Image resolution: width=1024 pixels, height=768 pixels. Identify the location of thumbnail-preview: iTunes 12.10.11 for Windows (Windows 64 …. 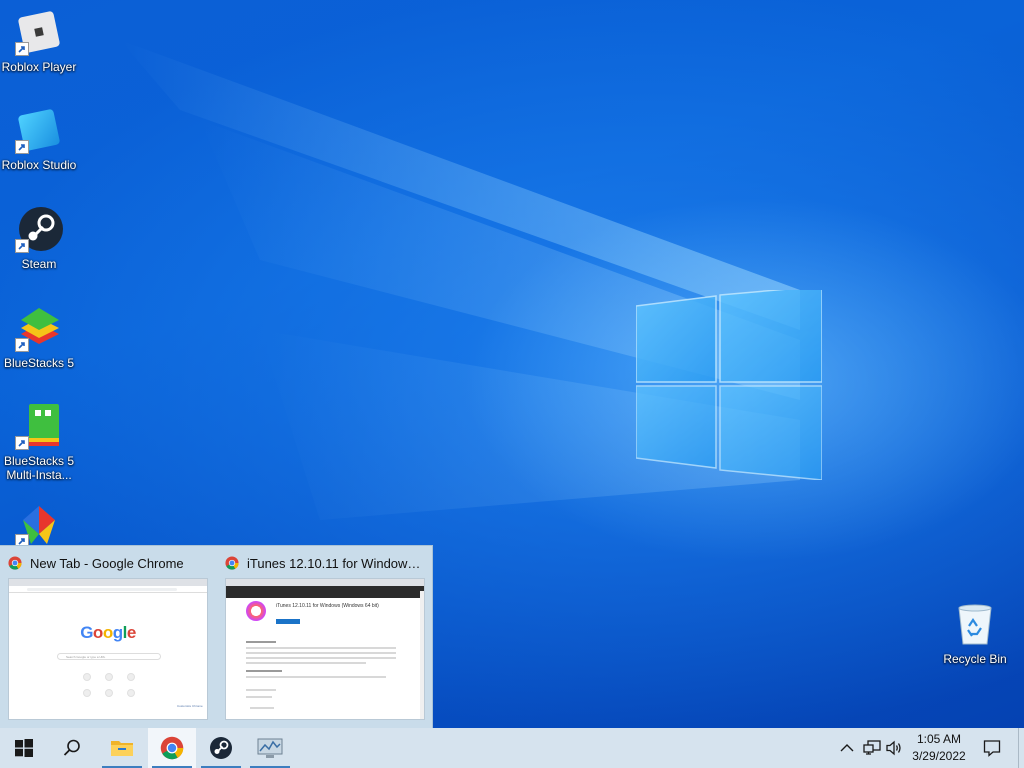
(325, 649).